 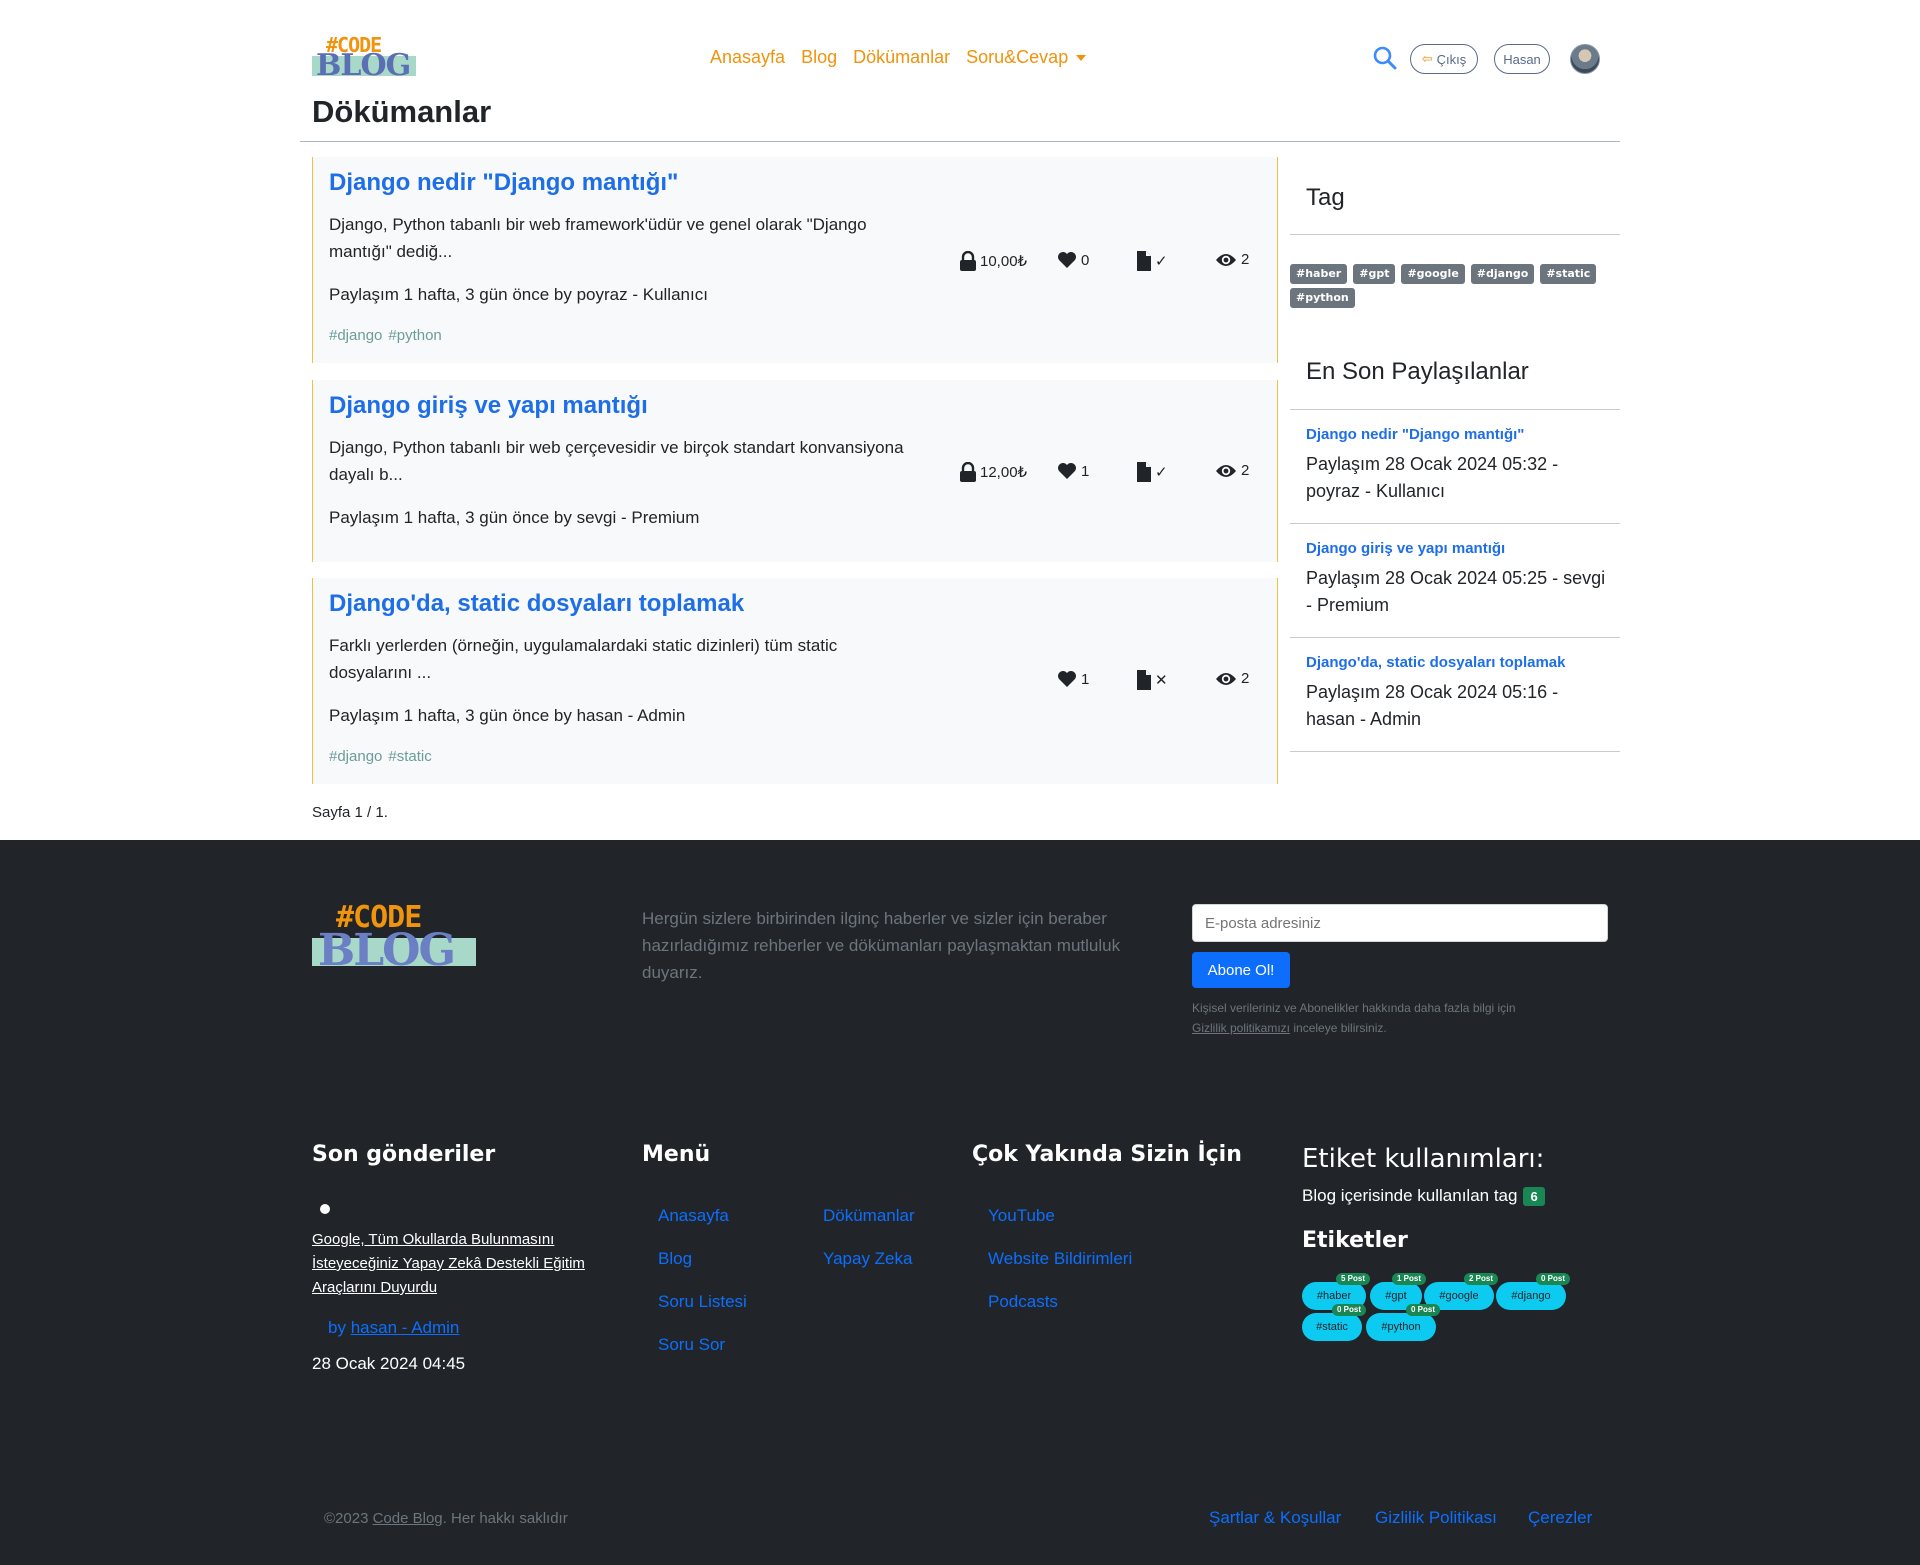 I want to click on post-title: Django'da, static dosyaları toplamak, so click(x=536, y=604).